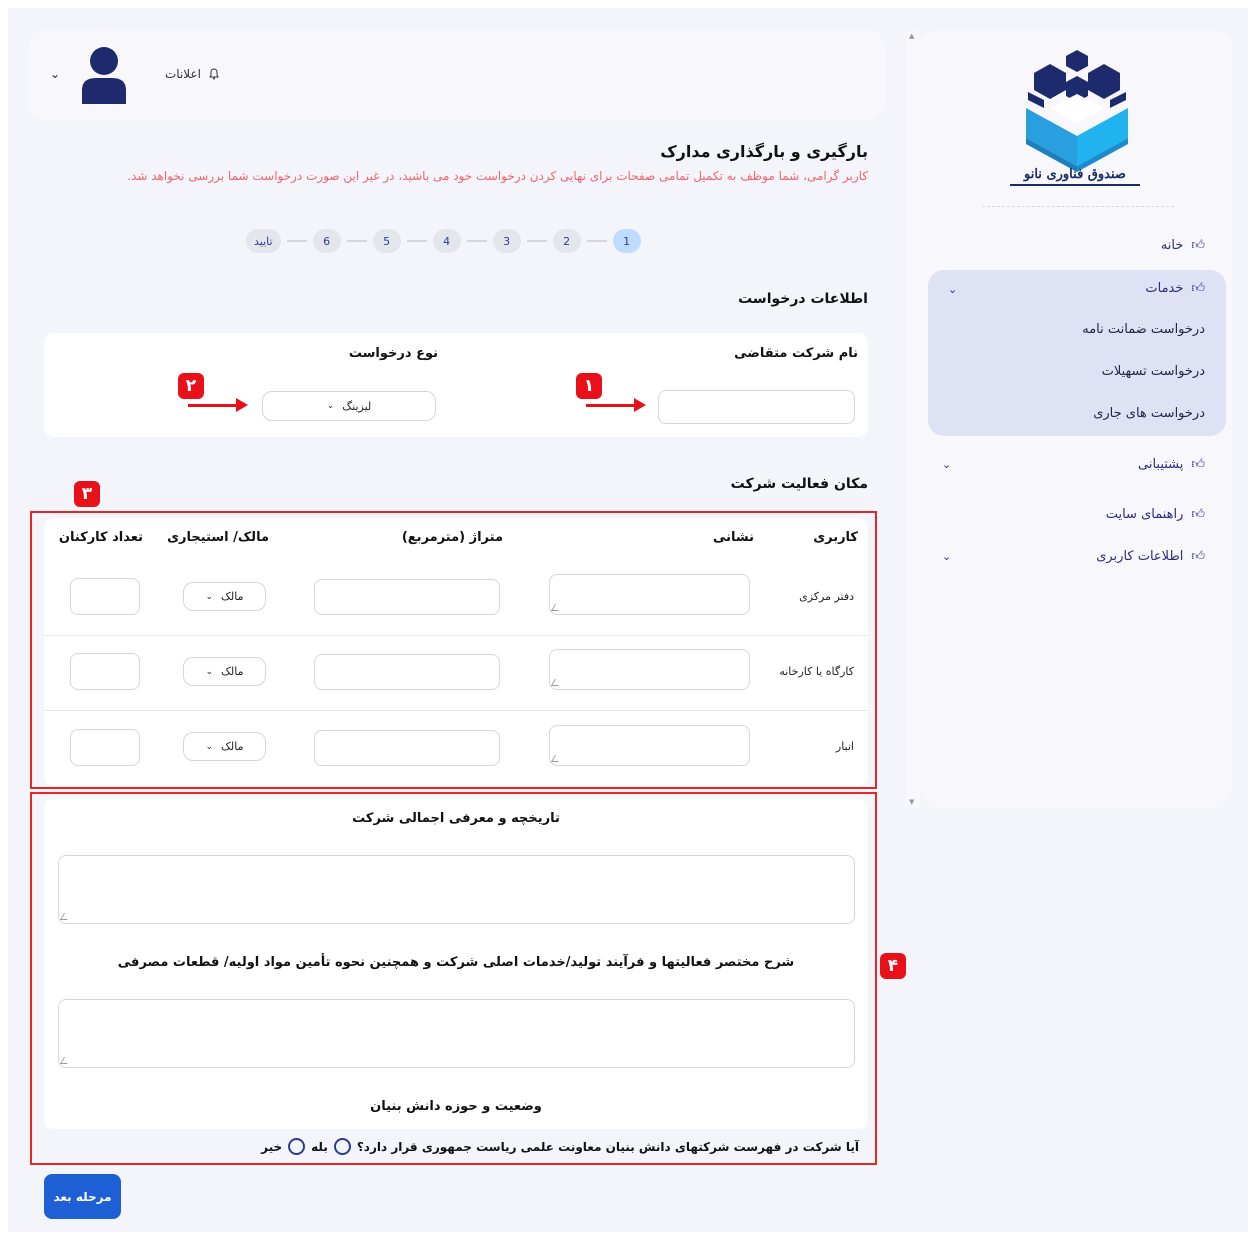 The height and width of the screenshot is (1235, 1249). I want to click on sidebar-subitem-guarantee: درخواست ضمانت نامه, so click(1143, 329).